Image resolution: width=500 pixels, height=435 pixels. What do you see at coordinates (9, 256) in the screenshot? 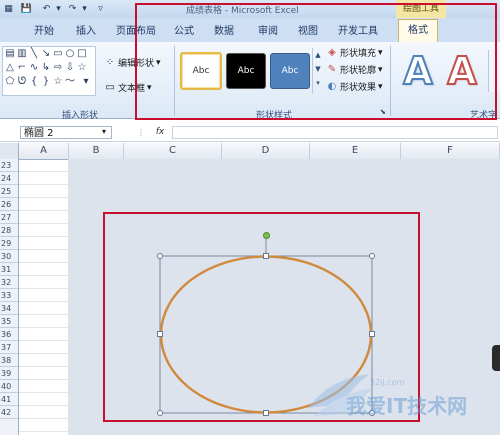
I see `row-header: 30` at bounding box center [9, 256].